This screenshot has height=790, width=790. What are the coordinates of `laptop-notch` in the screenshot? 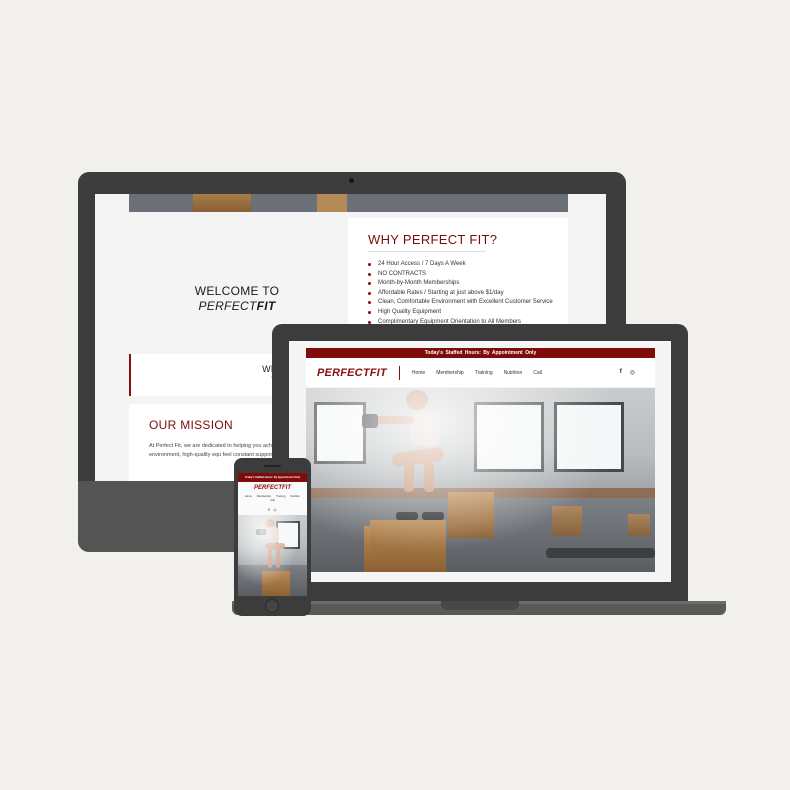 It's located at (480, 605).